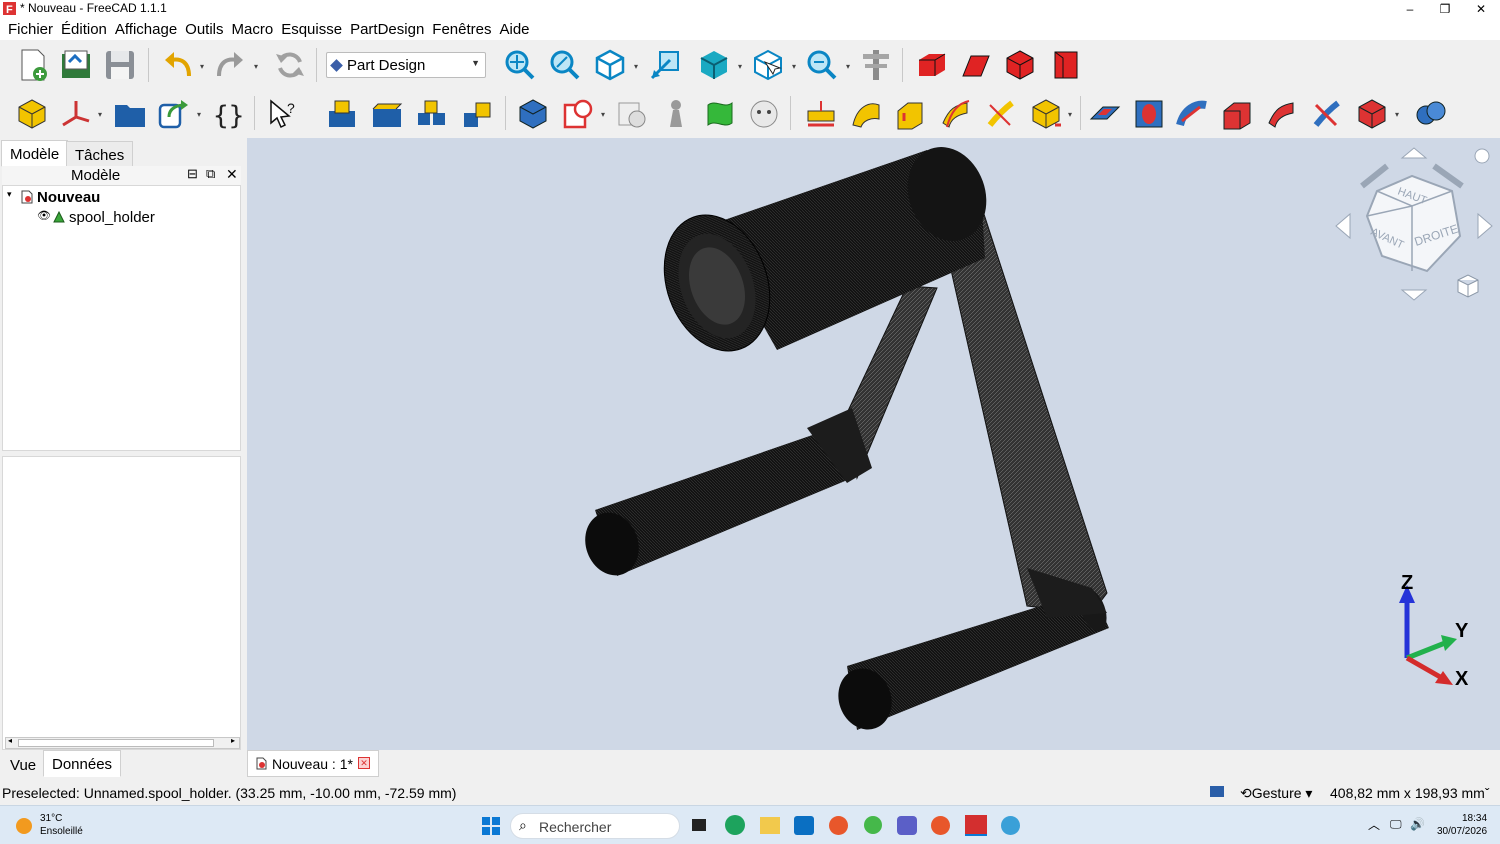  Describe the element at coordinates (228, 114) in the screenshot. I see `variable-set-button: {}` at that location.